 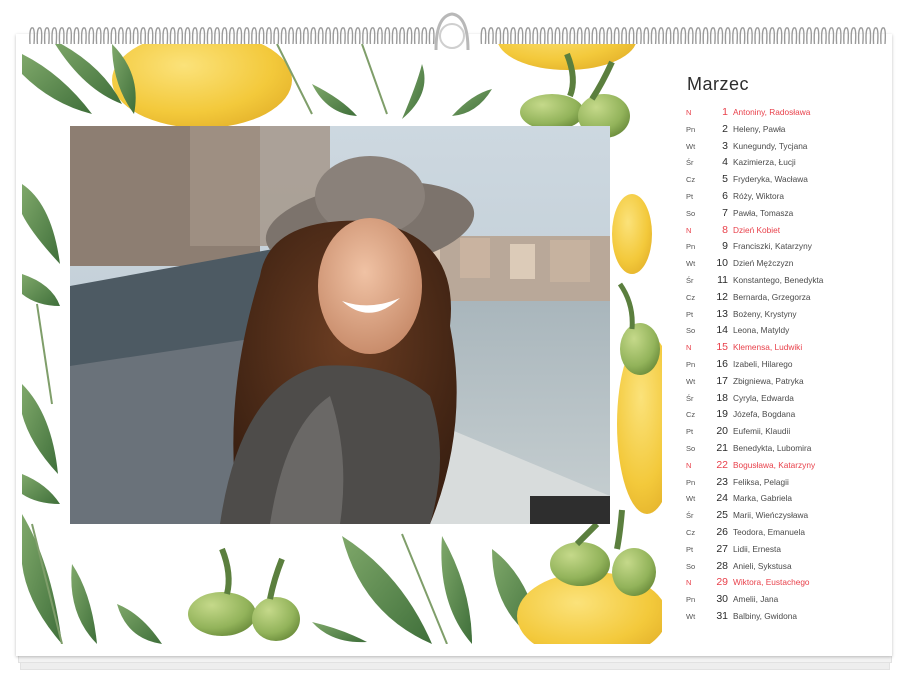 What do you see at coordinates (771, 582) in the screenshot?
I see `name-day-names: Wiktora, Eustachego` at bounding box center [771, 582].